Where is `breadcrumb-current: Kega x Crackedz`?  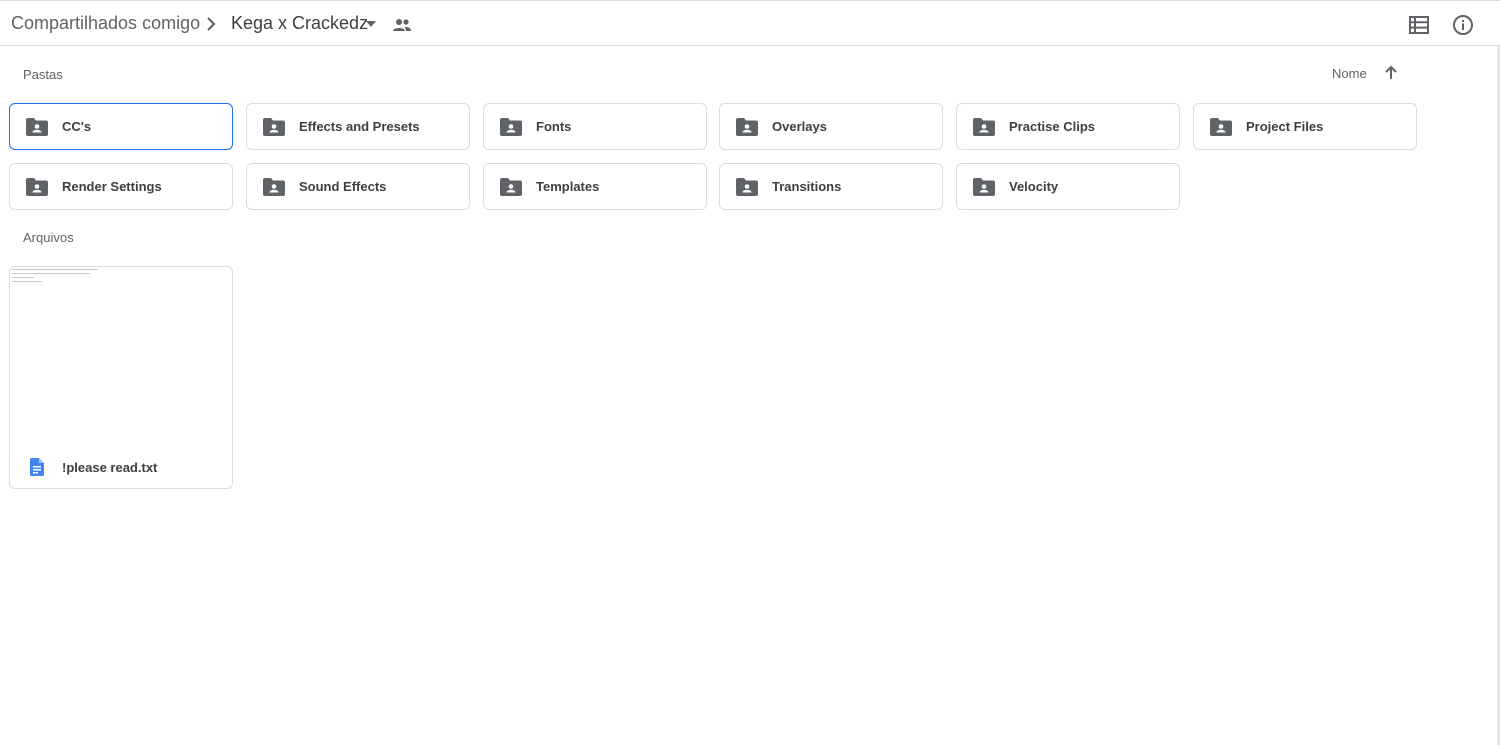 breadcrumb-current: Kega x Crackedz is located at coordinates (299, 23).